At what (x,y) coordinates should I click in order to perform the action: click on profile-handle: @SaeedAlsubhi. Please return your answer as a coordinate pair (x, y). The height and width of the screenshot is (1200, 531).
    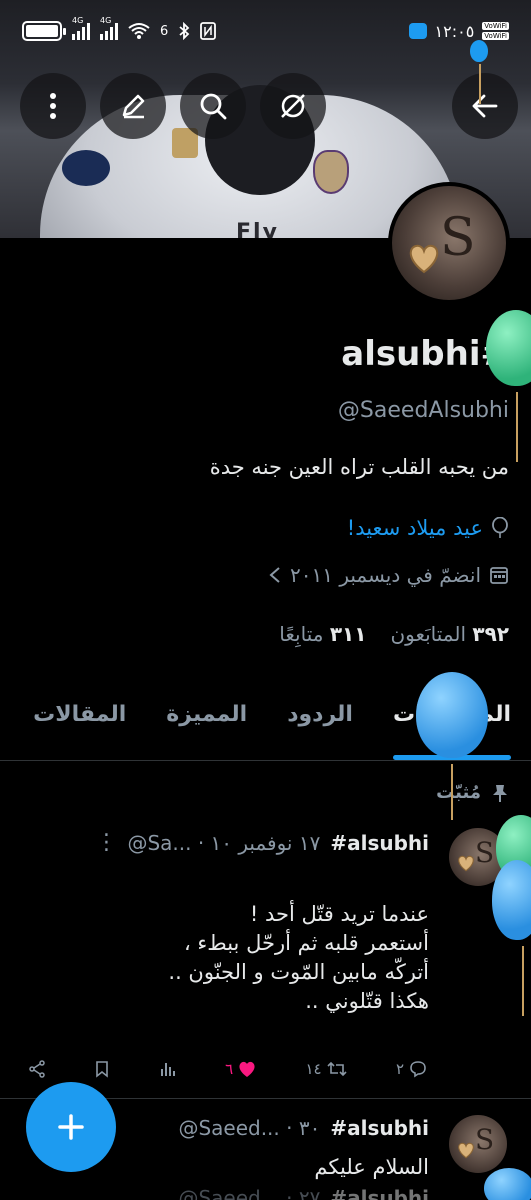
    Looking at the image, I should click on (423, 410).